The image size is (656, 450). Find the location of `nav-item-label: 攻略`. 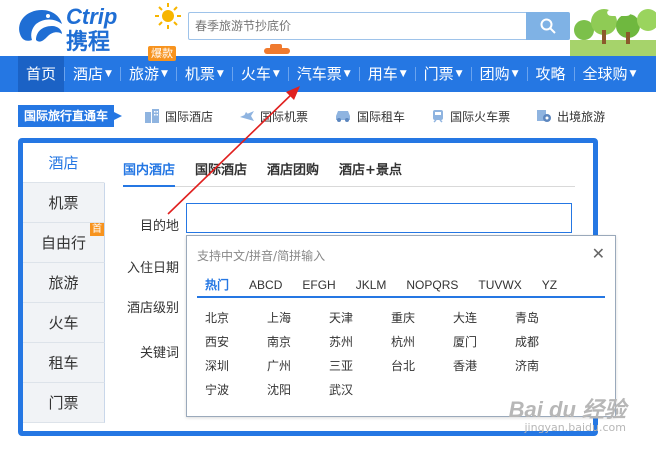

nav-item-label: 攻略 is located at coordinates (550, 74).